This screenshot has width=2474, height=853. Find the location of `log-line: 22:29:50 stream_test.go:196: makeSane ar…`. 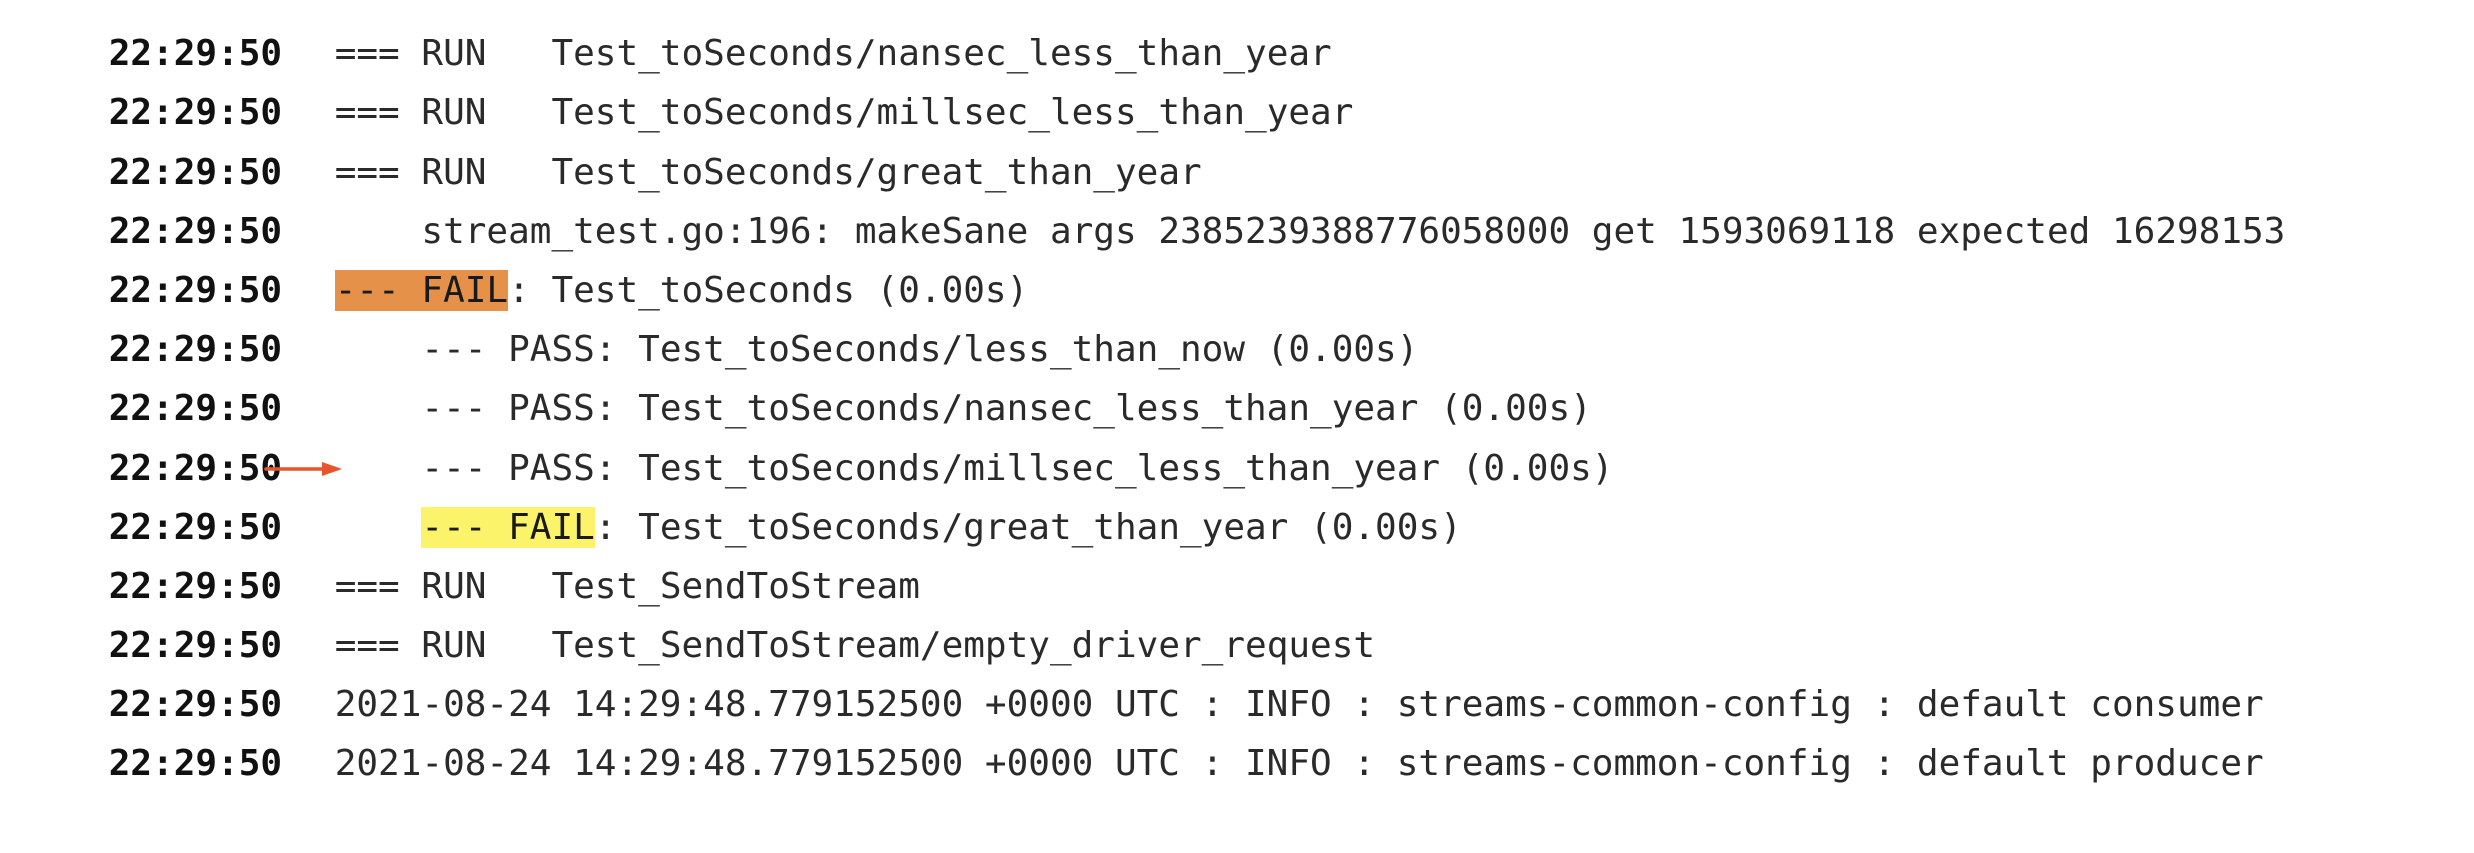

log-line: 22:29:50 stream_test.go:196: makeSane ar… is located at coordinates (1248, 197).